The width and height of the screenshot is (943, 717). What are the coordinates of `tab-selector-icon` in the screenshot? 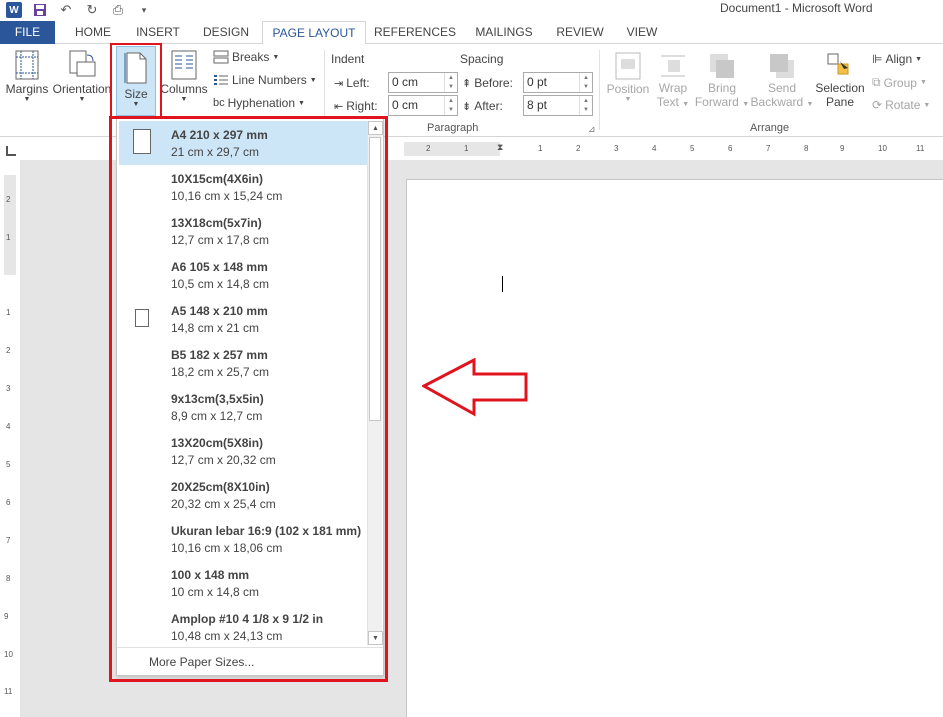 It's located at (11, 151).